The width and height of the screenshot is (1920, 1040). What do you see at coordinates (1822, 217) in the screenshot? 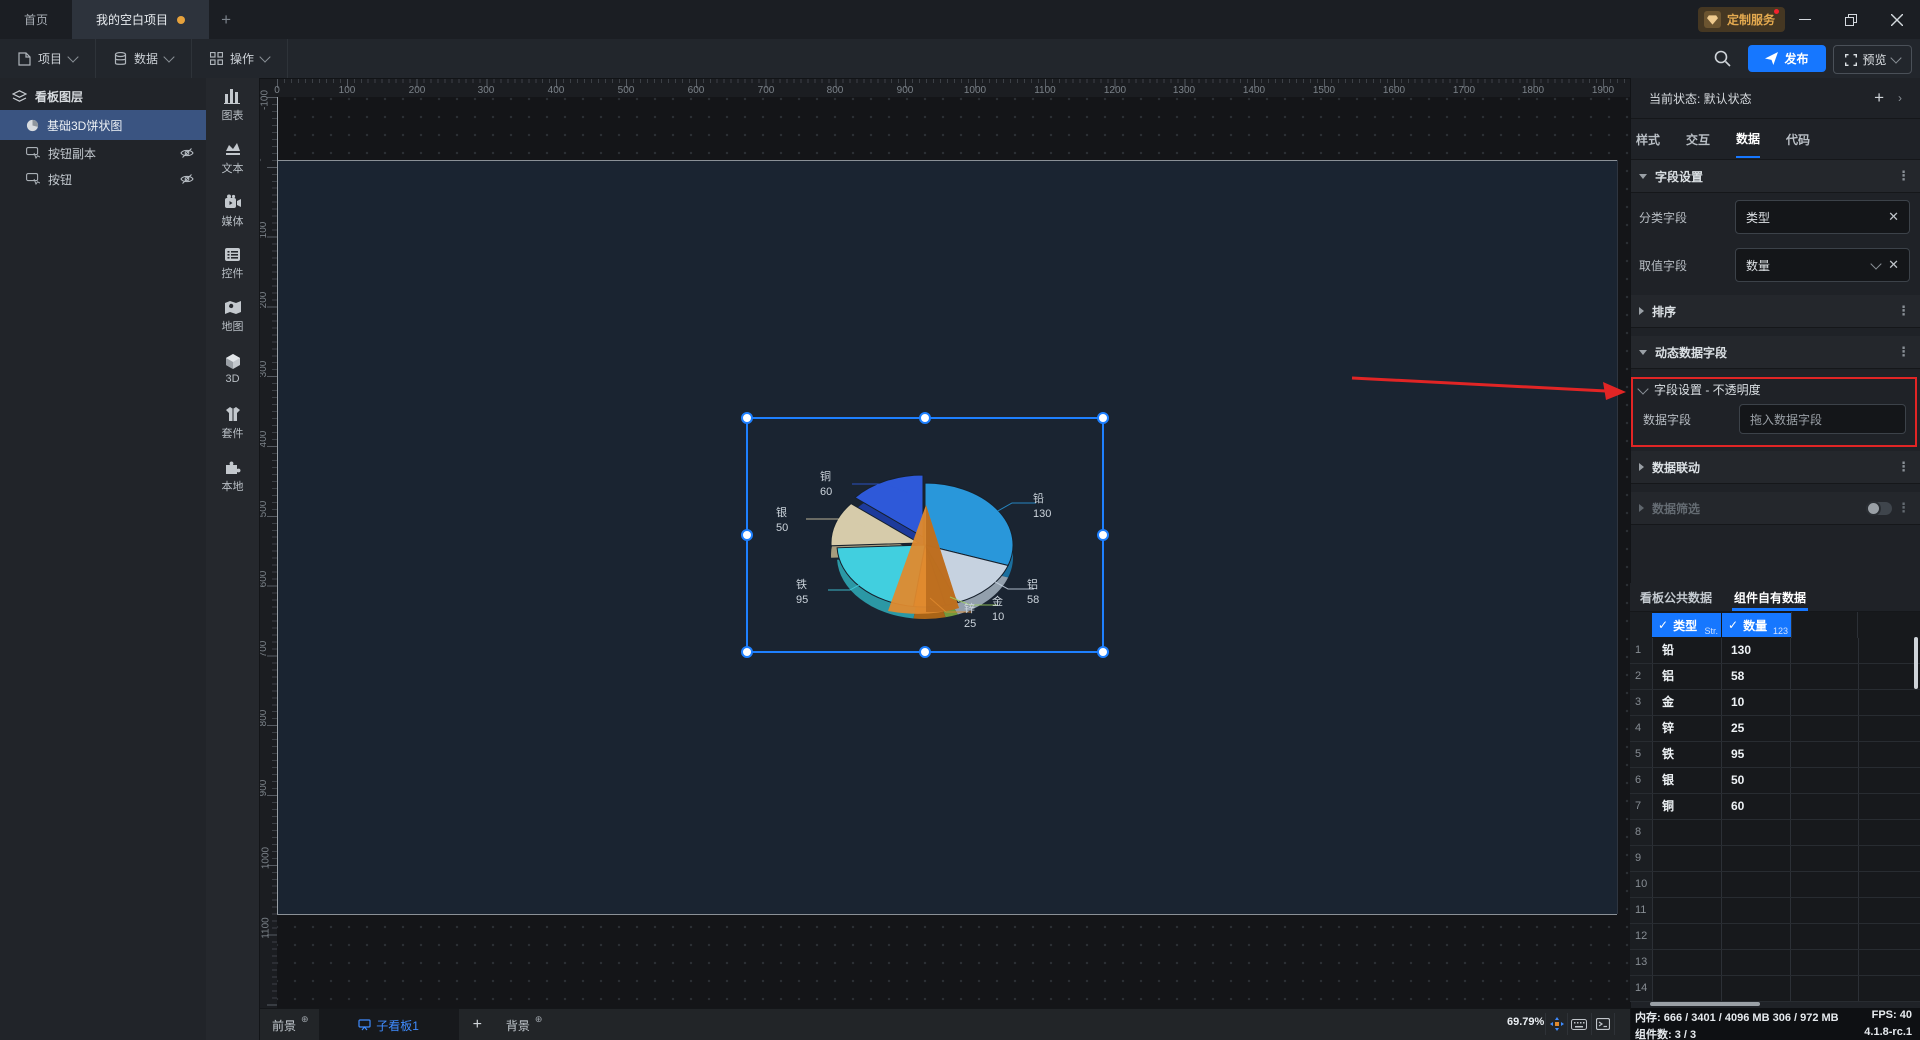
I see `category-field-input: 类型 ✕` at bounding box center [1822, 217].